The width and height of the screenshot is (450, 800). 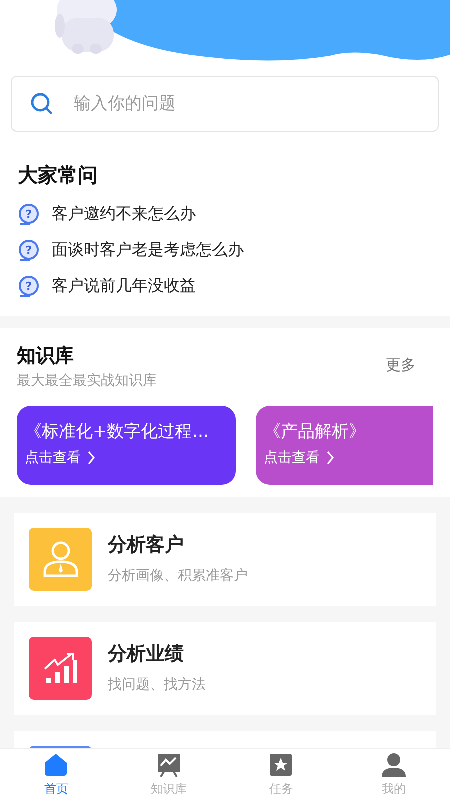 I want to click on feature-title: 分析客户, so click(x=146, y=545).